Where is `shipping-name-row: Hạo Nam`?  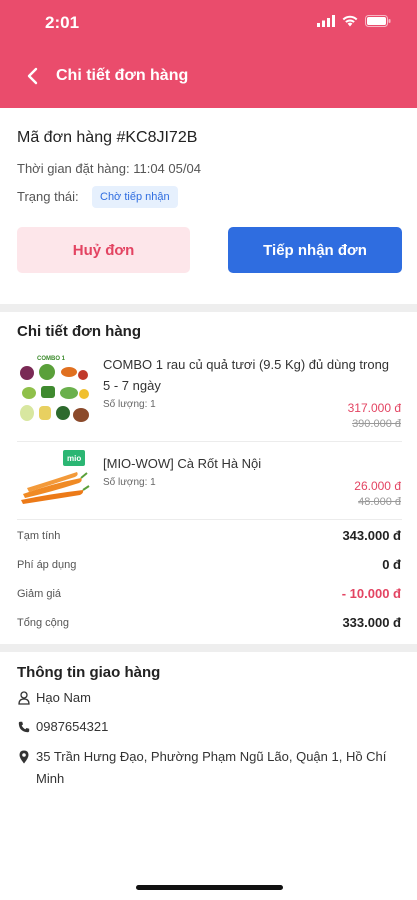
shipping-name-row: Hạo Nam is located at coordinates (54, 698).